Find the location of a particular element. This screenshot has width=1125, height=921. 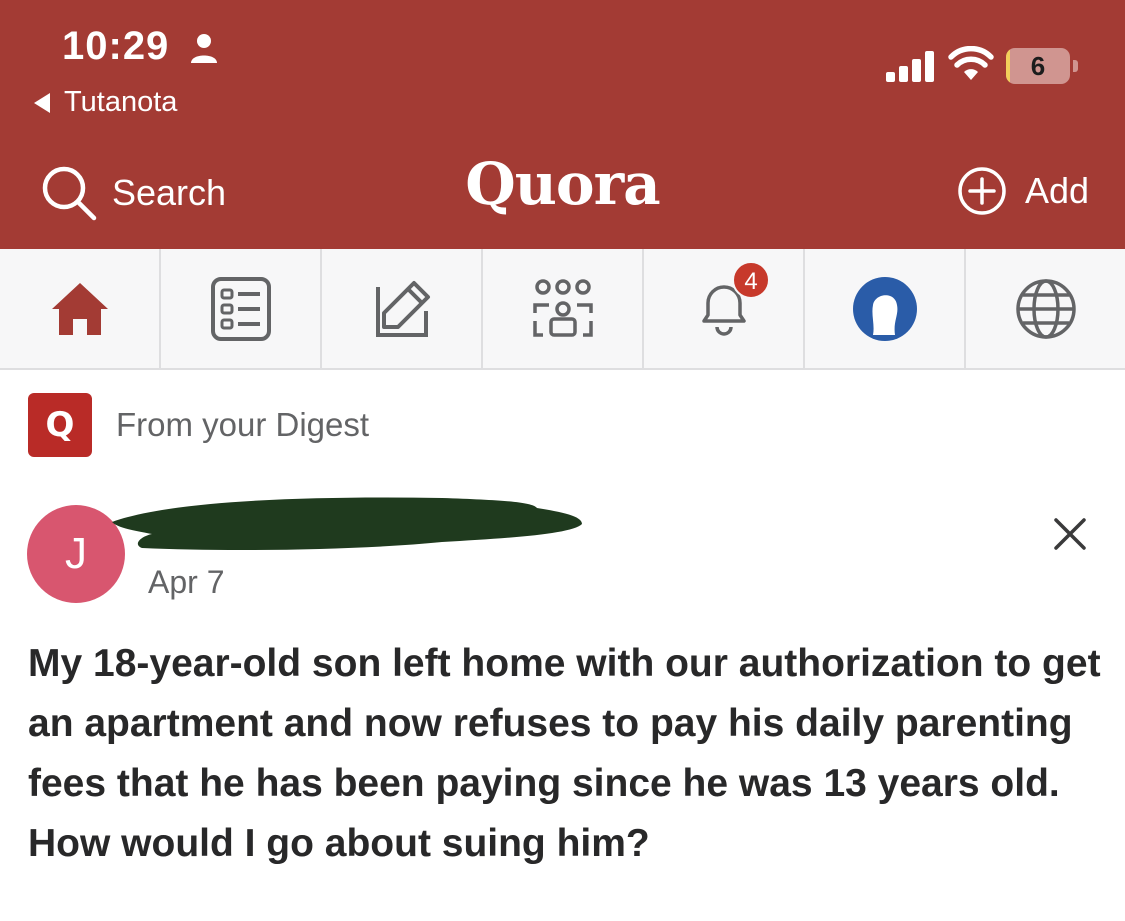

people-icon is located at coordinates (562, 307).